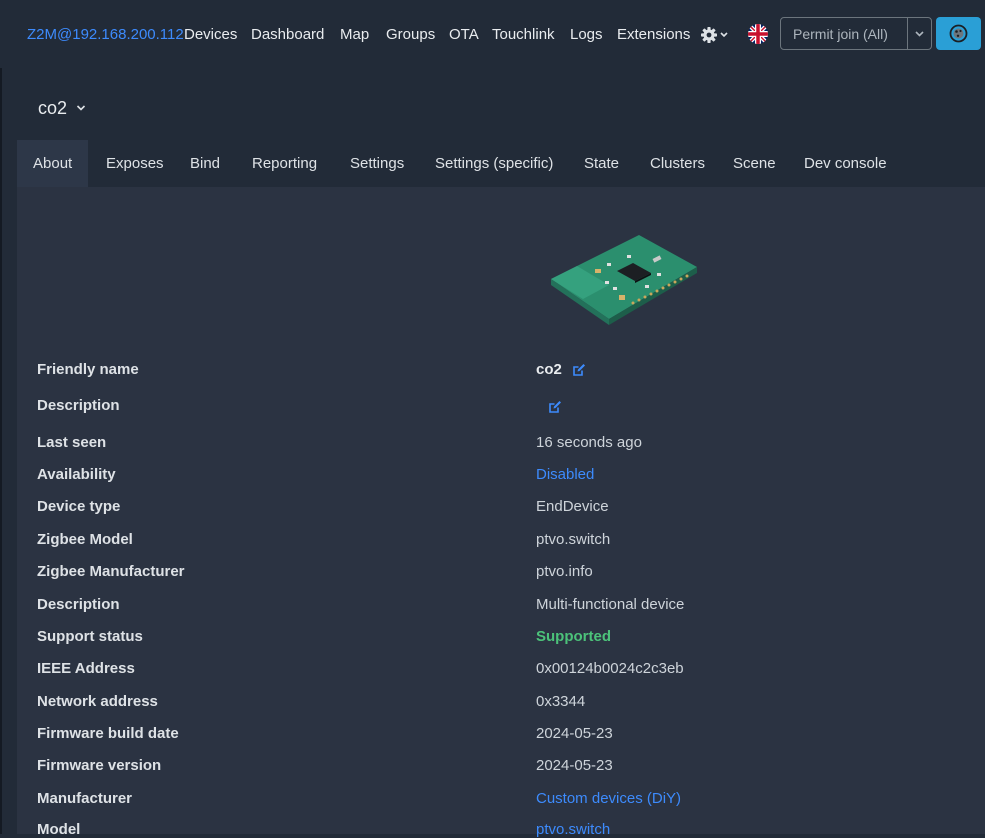  What do you see at coordinates (840, 34) in the screenshot?
I see `permit-join-button: Permit join (All)` at bounding box center [840, 34].